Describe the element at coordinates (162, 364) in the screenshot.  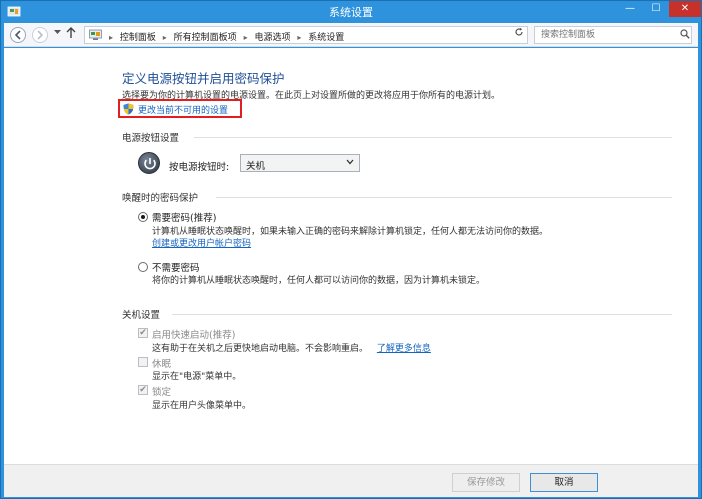
I see `hibernate-label: 休眠` at that location.